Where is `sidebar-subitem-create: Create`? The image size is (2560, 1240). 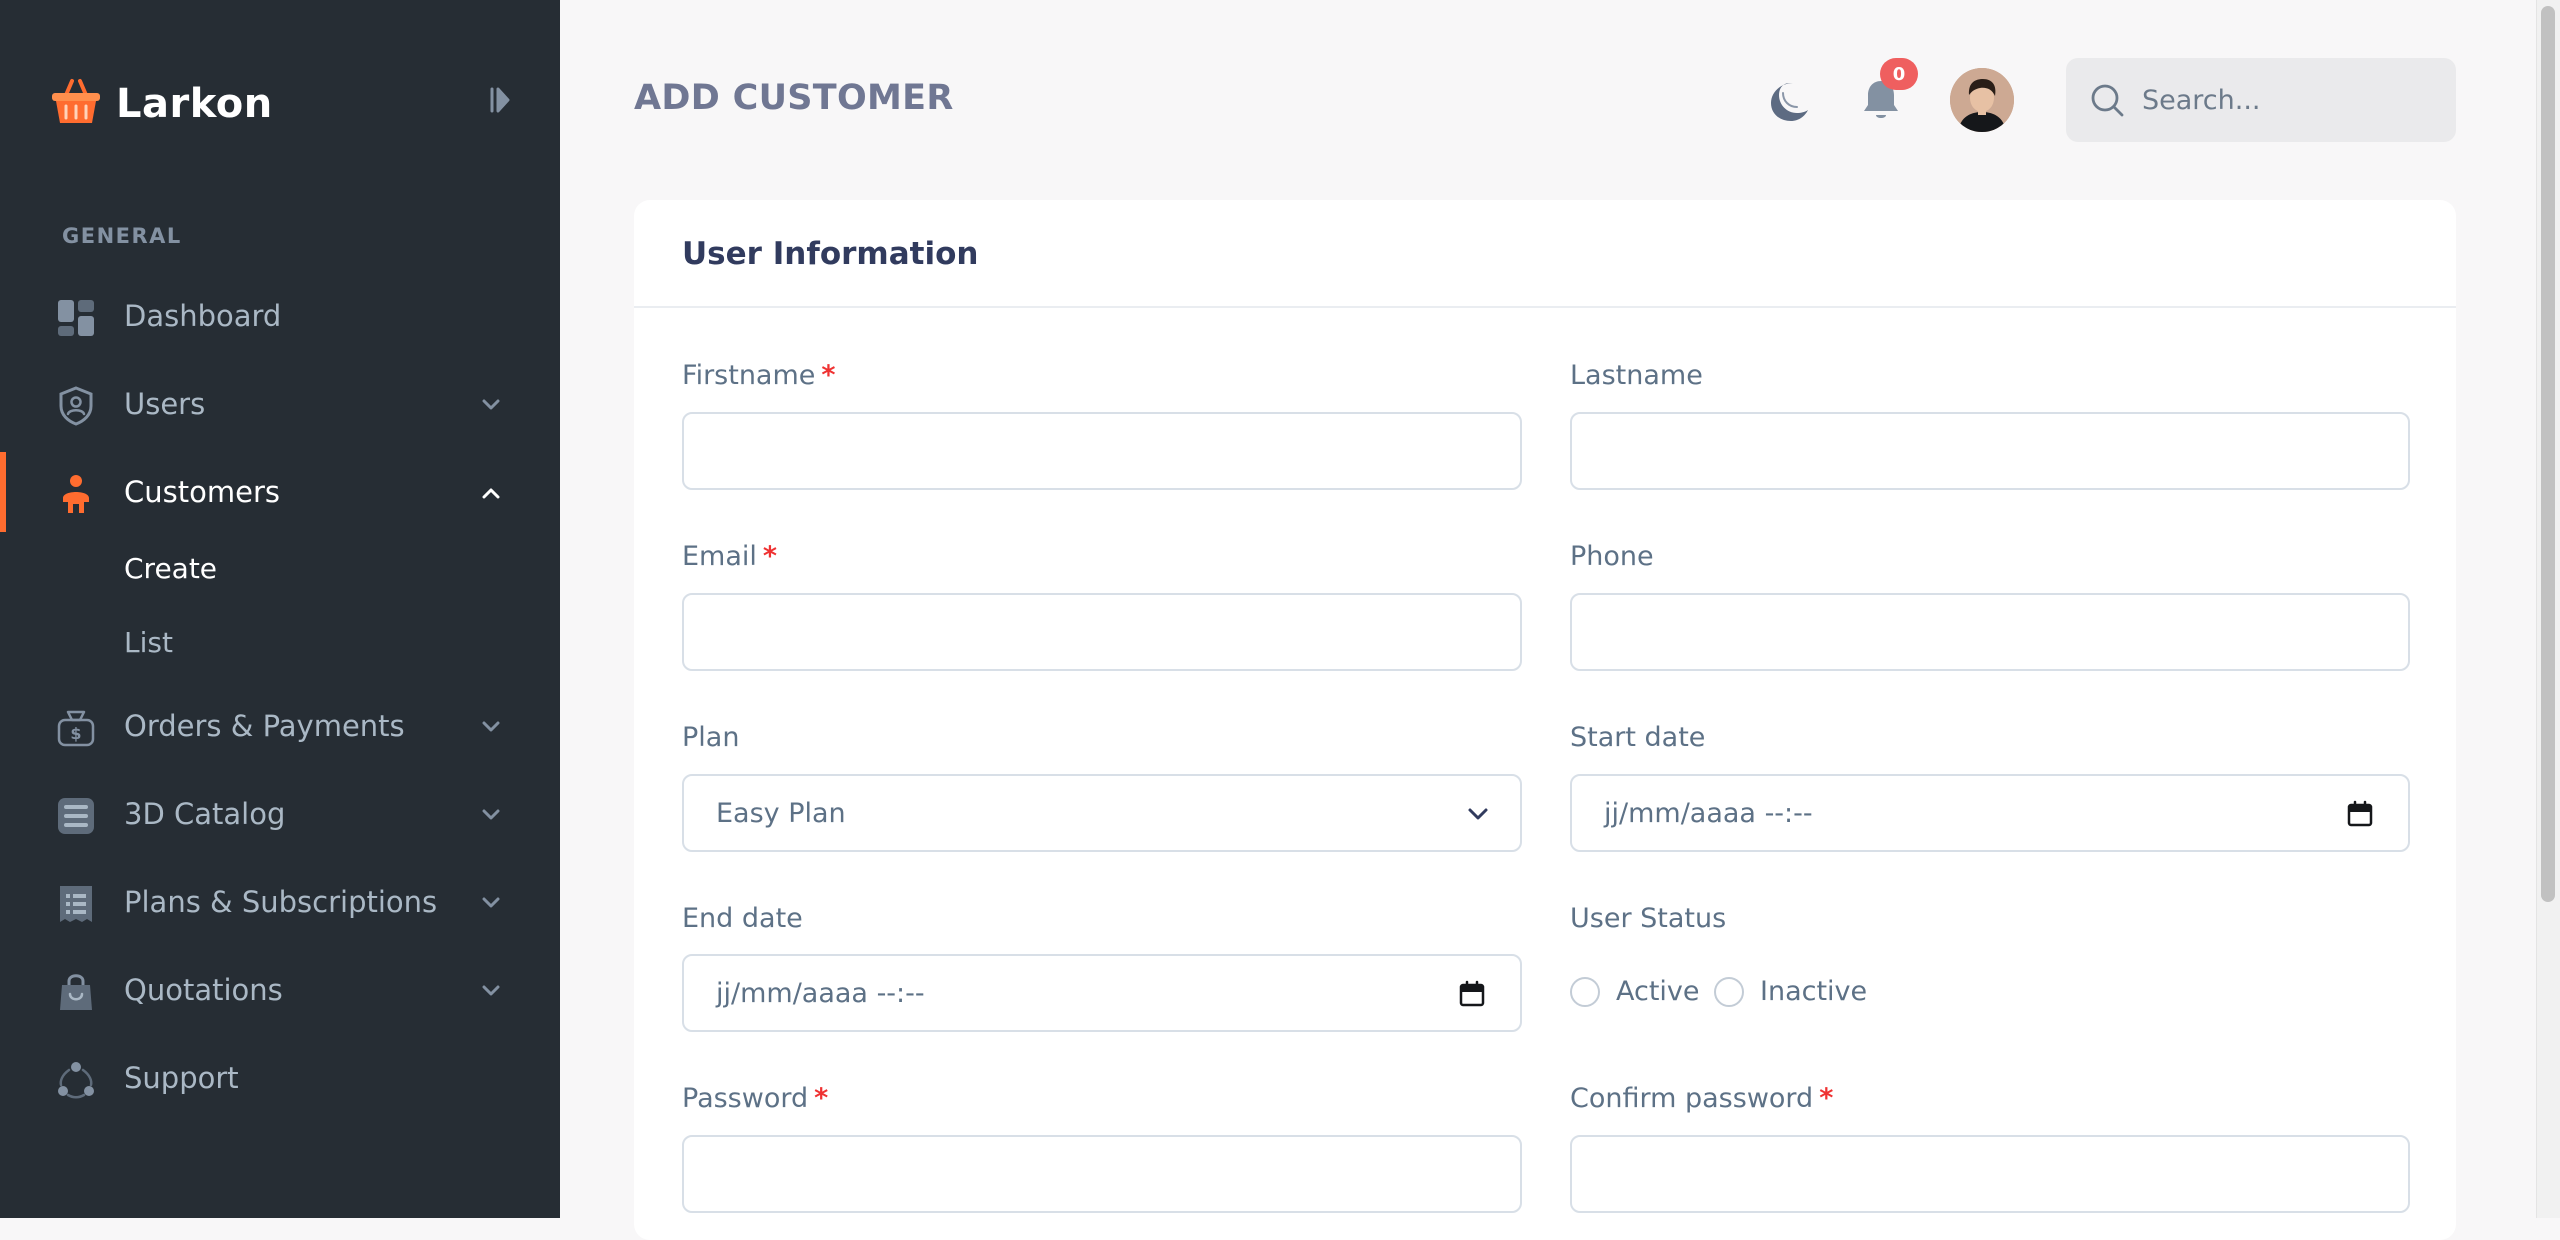
sidebar-subitem-create: Create is located at coordinates (170, 568).